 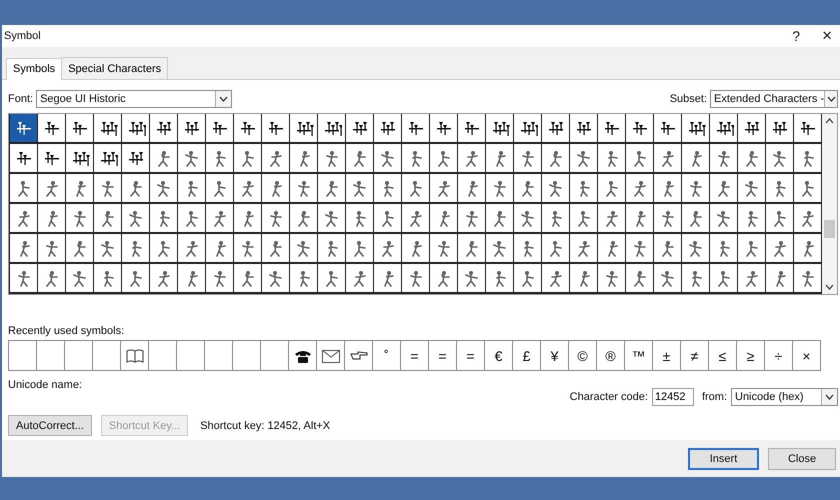 I want to click on scrollbar, so click(x=829, y=204).